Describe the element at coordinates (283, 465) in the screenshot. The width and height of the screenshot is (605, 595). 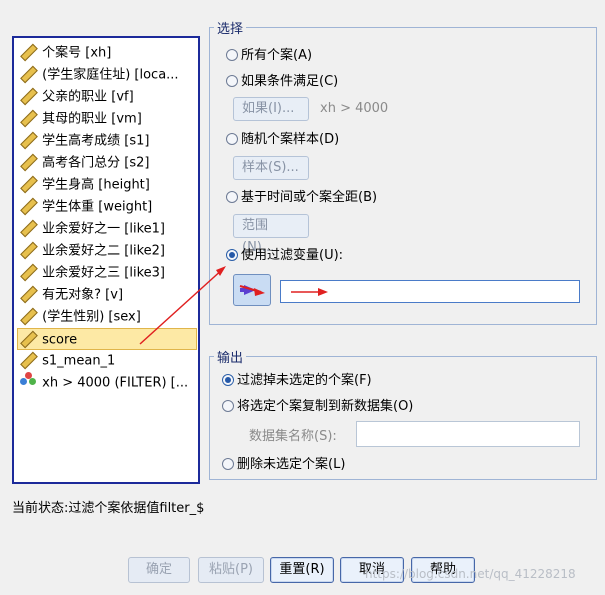
I see `delete-unselected-radio: 删除未选定个案(L)` at that location.